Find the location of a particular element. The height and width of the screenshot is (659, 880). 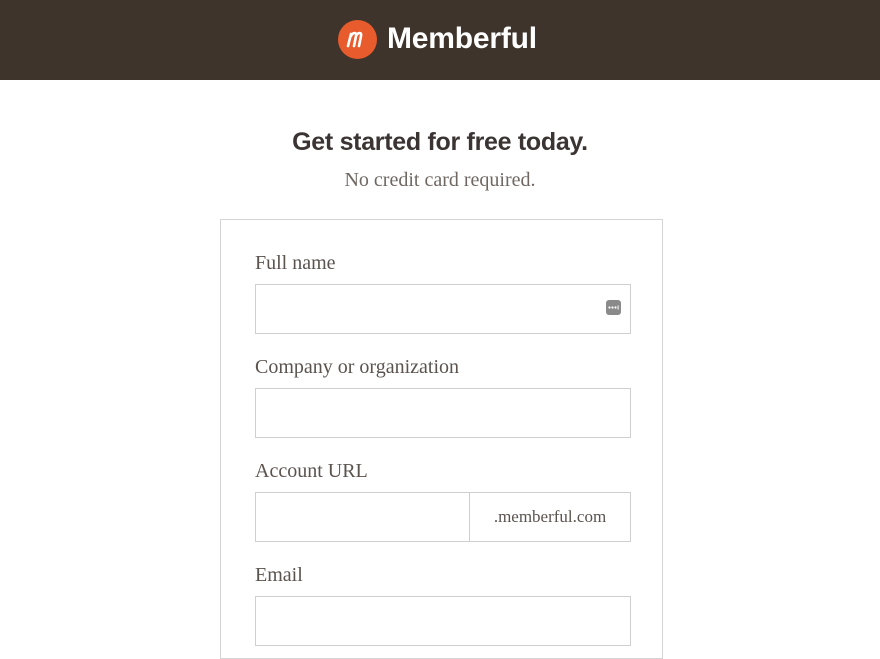

full-name-field: Full name is located at coordinates (443, 292).